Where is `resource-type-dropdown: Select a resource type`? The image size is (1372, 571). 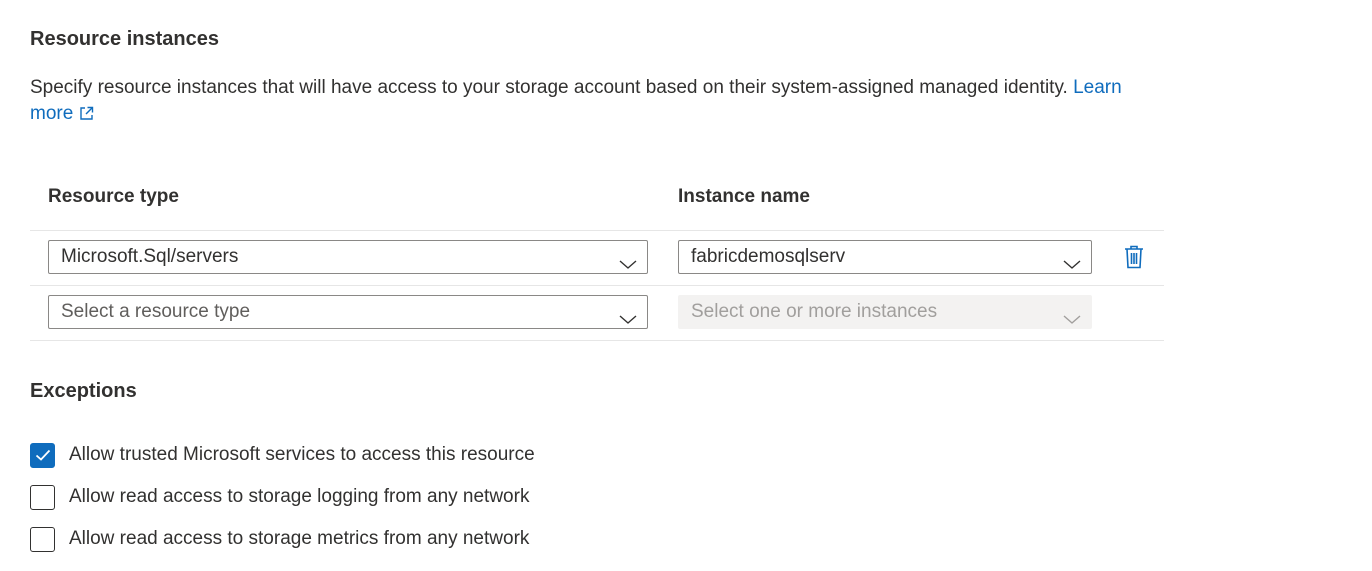
resource-type-dropdown: Select a resource type is located at coordinates (348, 312).